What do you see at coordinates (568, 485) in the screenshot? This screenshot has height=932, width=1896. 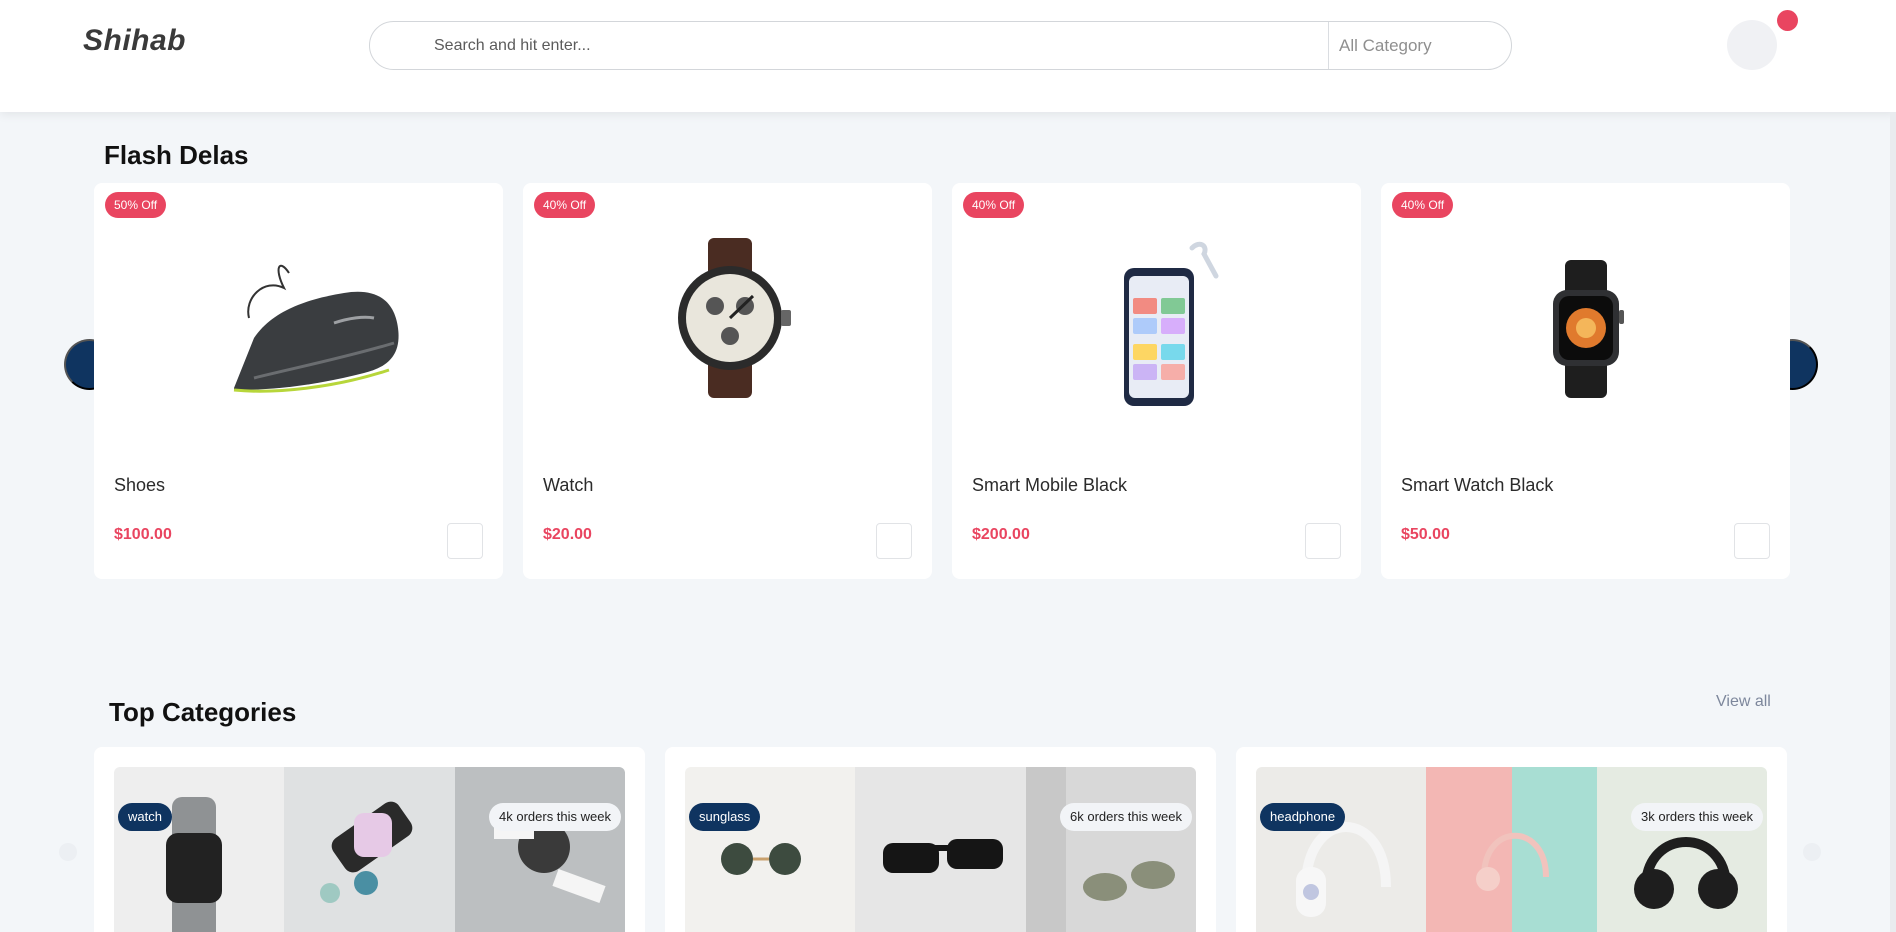 I see `product-name: Watch` at bounding box center [568, 485].